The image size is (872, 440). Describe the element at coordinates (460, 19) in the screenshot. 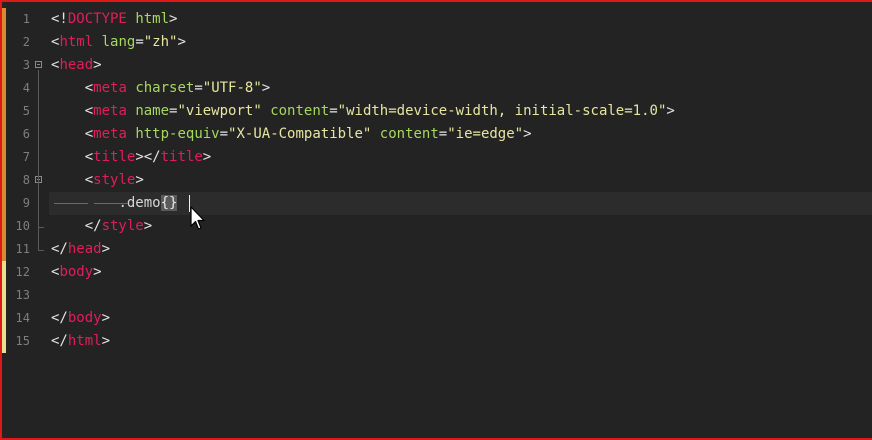

I see `code-text: <!DOCTYPE html>` at that location.